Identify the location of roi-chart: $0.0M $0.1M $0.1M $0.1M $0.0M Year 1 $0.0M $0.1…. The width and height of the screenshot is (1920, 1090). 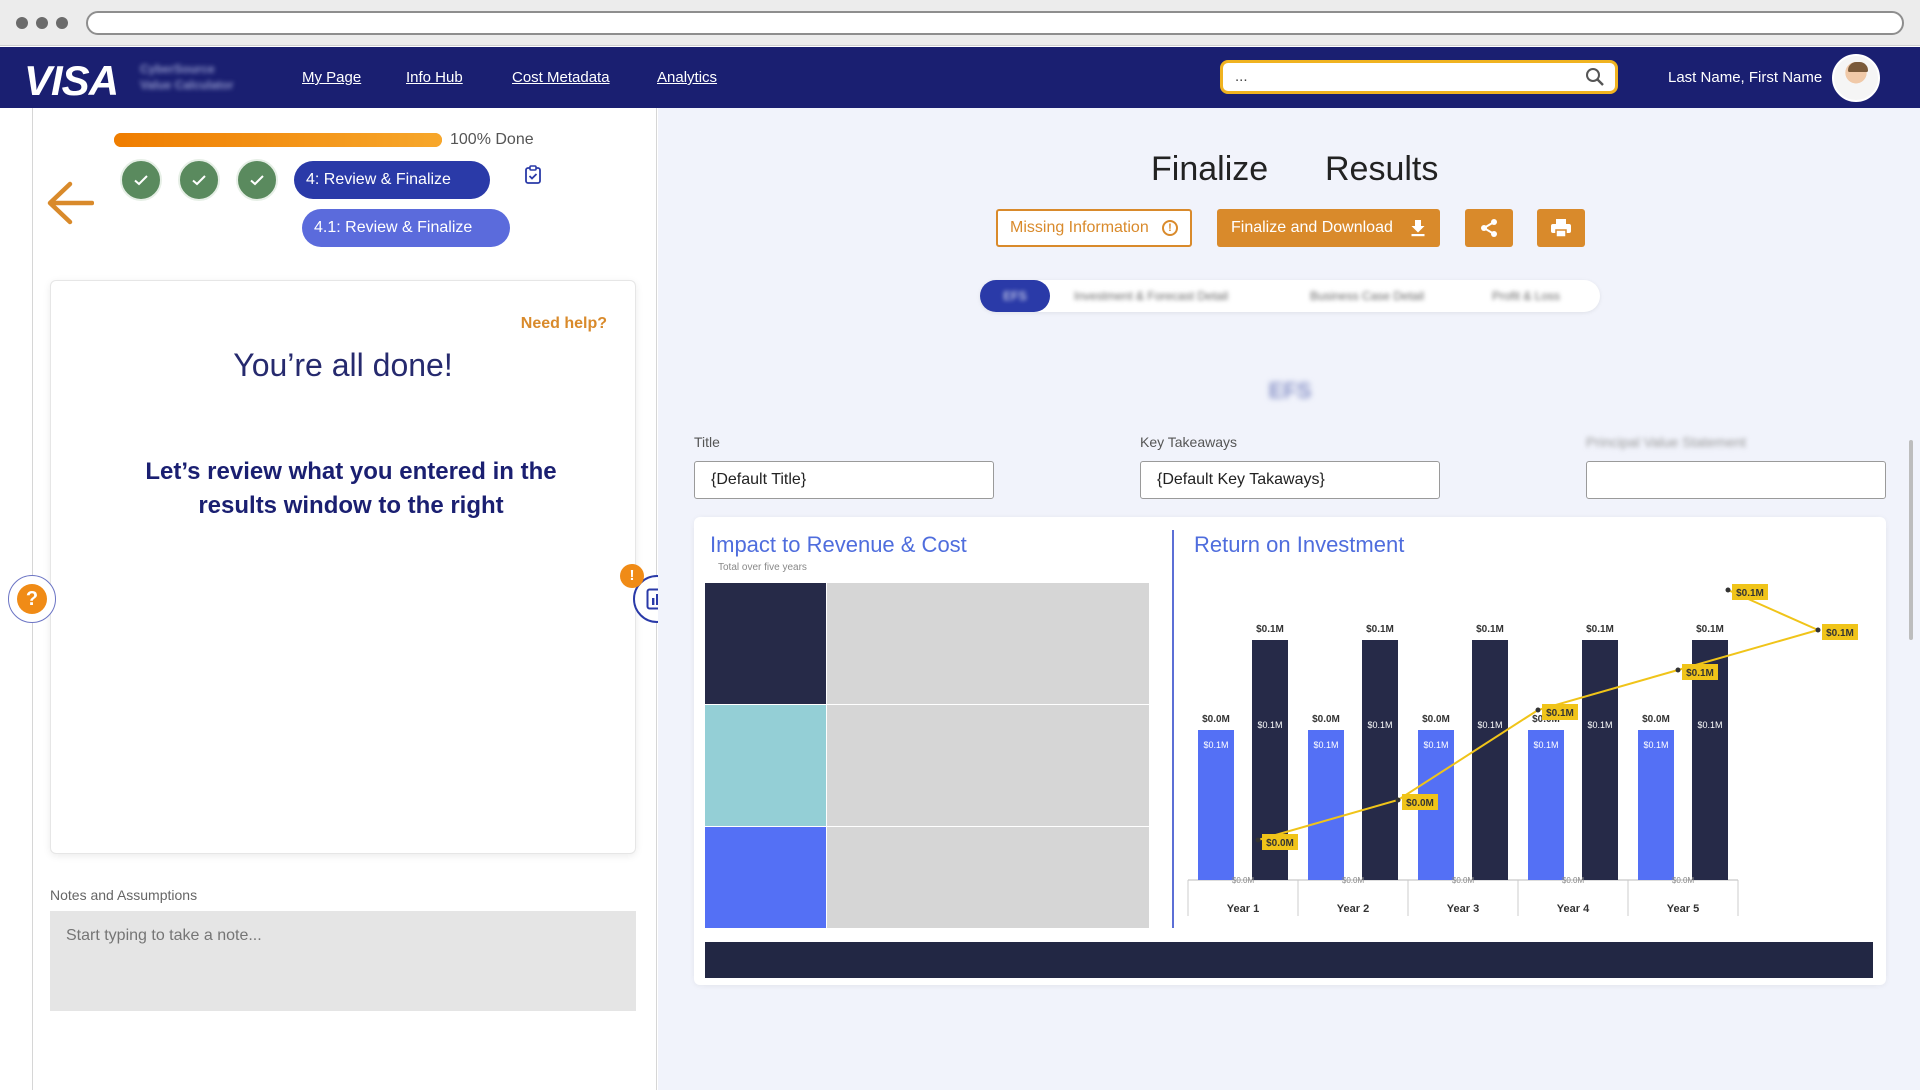
(1522, 750).